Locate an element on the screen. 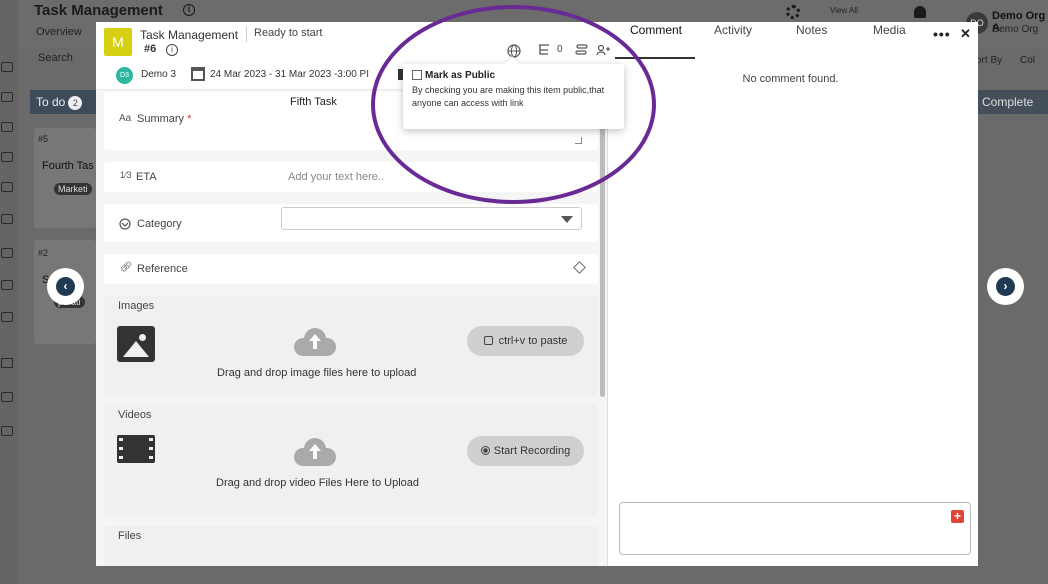 The image size is (1048, 584). assignee-avatar: D3 is located at coordinates (124, 75).